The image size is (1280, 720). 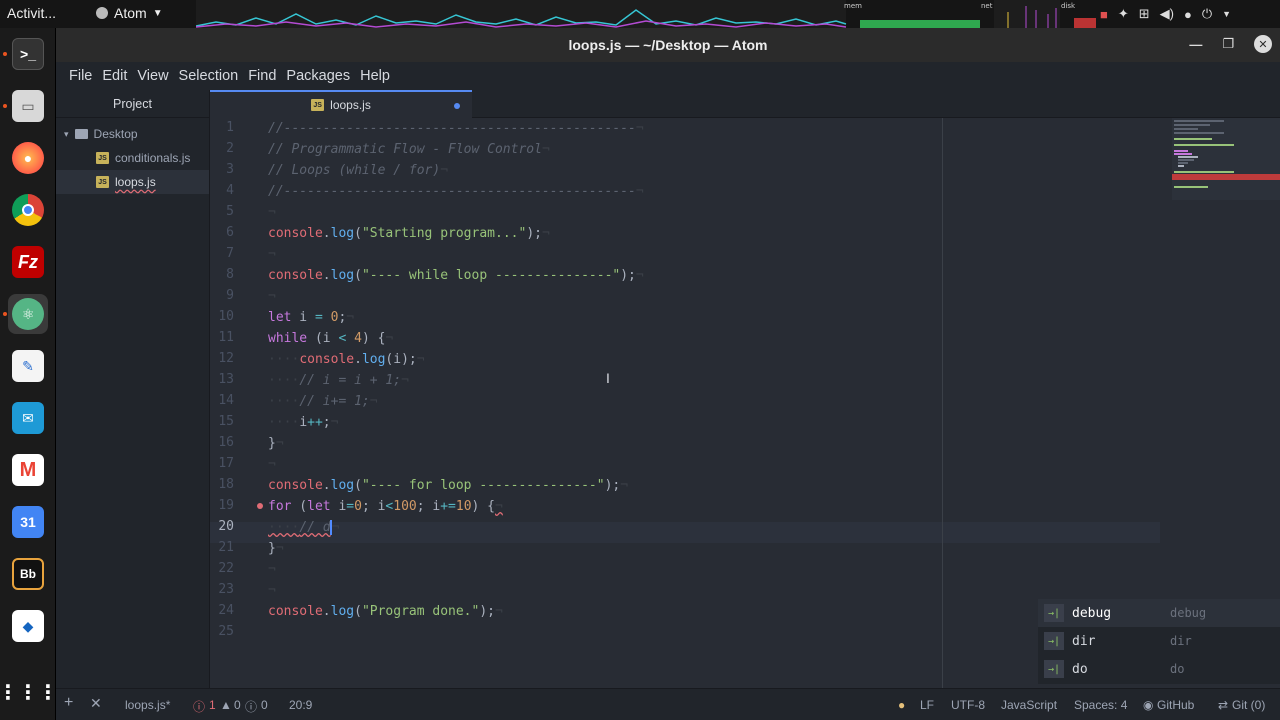 What do you see at coordinates (132, 104) in the screenshot?
I see `project-tab: Project` at bounding box center [132, 104].